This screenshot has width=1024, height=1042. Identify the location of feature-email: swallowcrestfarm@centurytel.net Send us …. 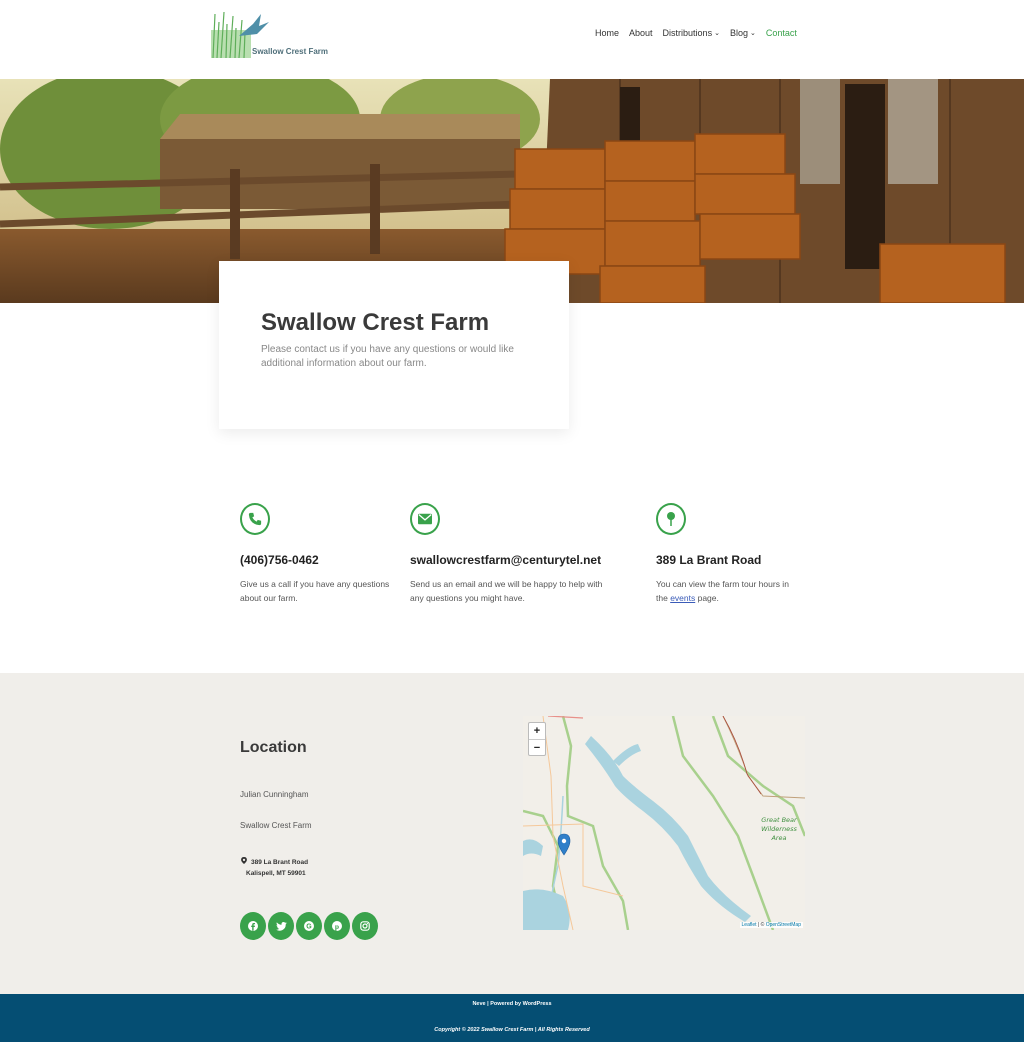
(512, 554).